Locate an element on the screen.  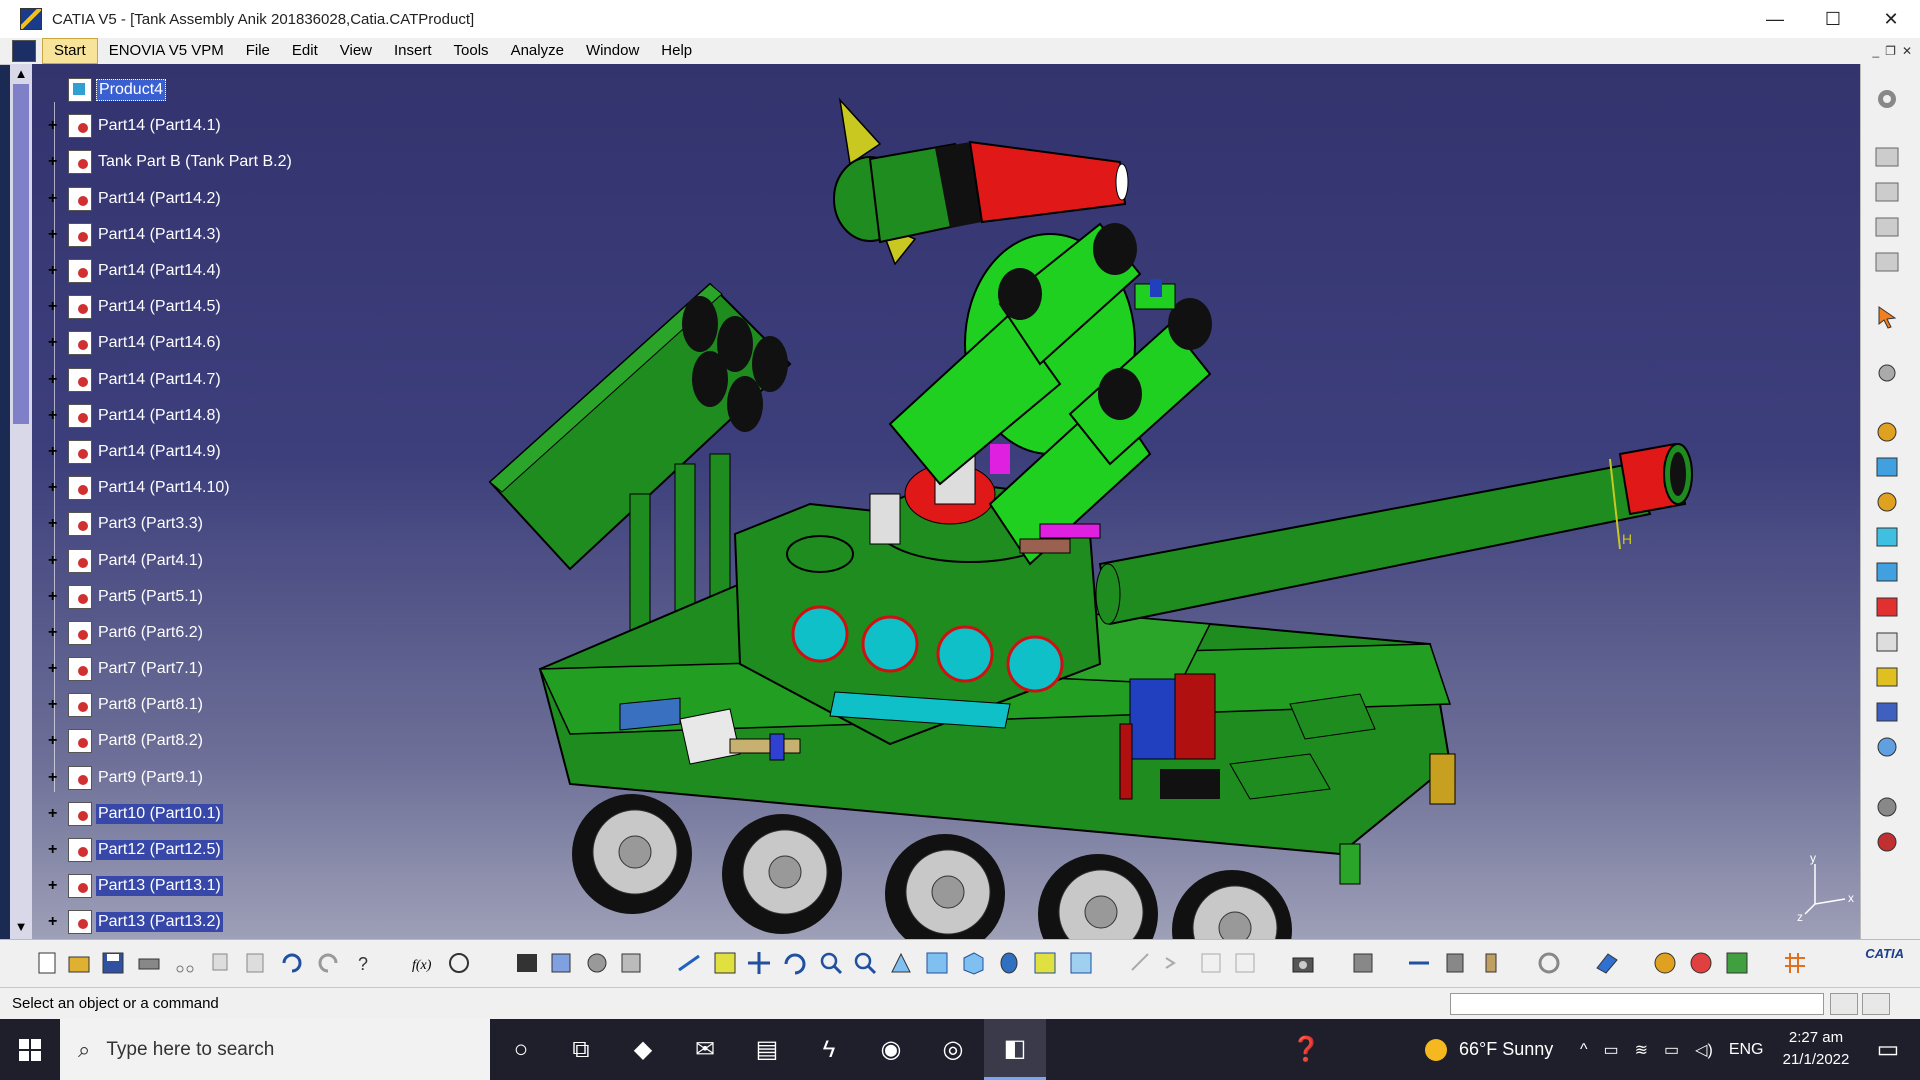
normal-view-icon is located at coordinates (901, 963).